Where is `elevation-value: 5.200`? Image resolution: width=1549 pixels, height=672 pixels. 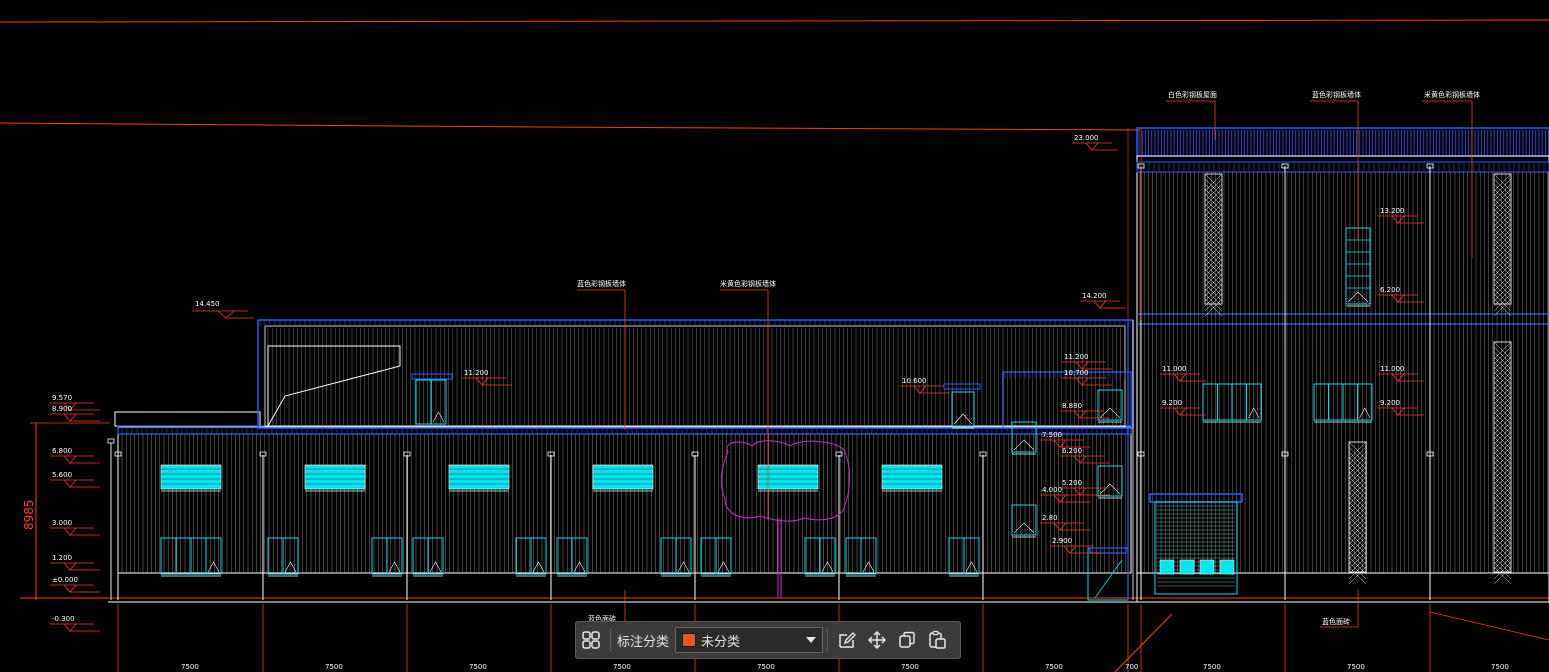
elevation-value: 5.200 is located at coordinates (1072, 483).